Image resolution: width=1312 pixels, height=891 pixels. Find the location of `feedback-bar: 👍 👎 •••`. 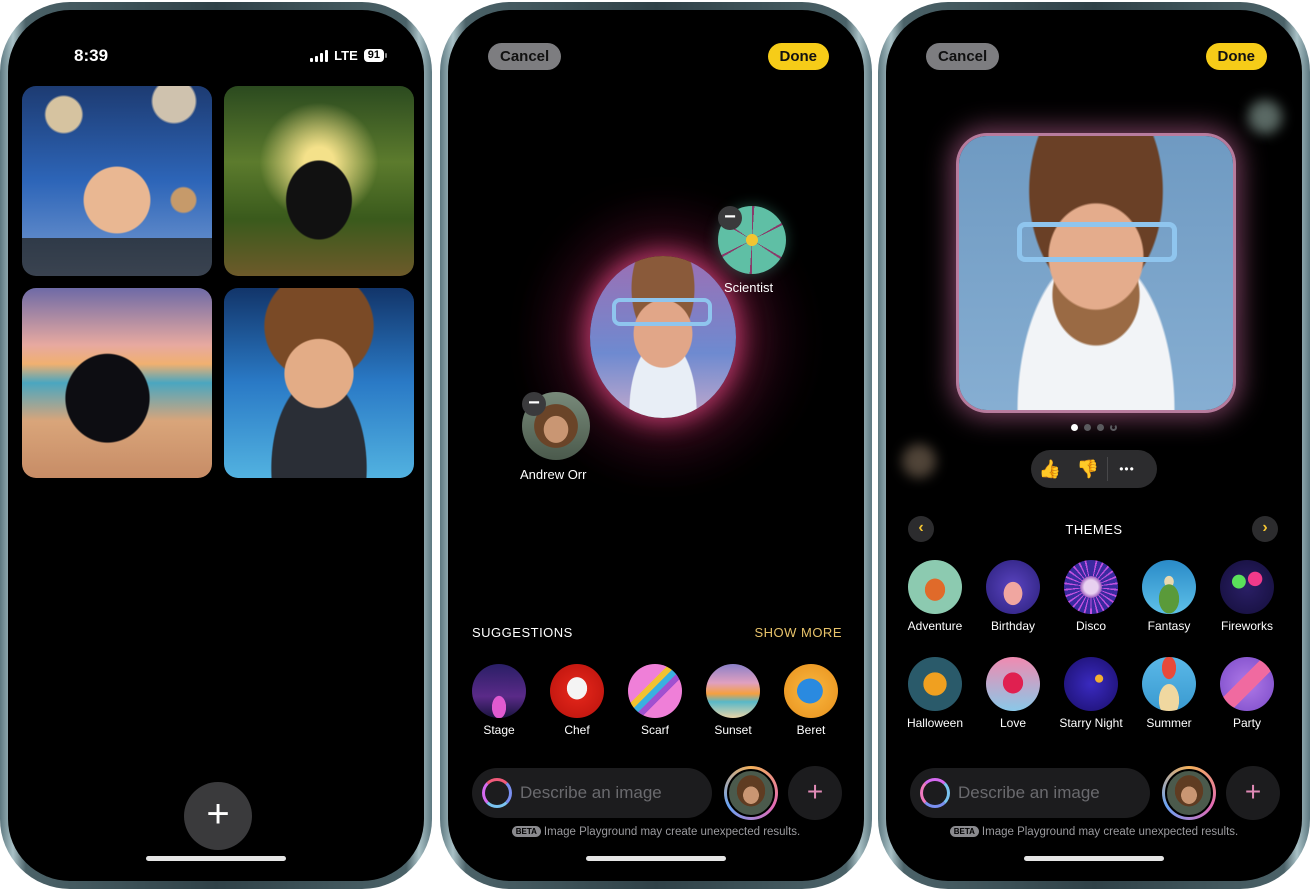

feedback-bar: 👍 👎 ••• is located at coordinates (1094, 469).